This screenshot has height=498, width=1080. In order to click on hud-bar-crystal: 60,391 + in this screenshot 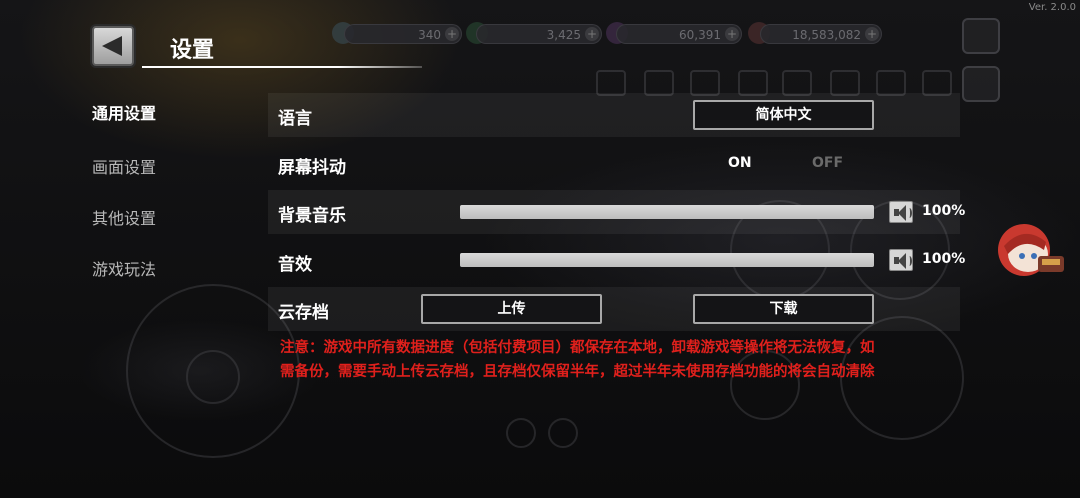, I will do `click(679, 34)`.